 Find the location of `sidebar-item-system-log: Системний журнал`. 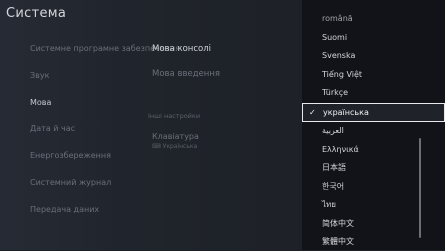

sidebar-item-system-log: Системний журнал is located at coordinates (70, 182).